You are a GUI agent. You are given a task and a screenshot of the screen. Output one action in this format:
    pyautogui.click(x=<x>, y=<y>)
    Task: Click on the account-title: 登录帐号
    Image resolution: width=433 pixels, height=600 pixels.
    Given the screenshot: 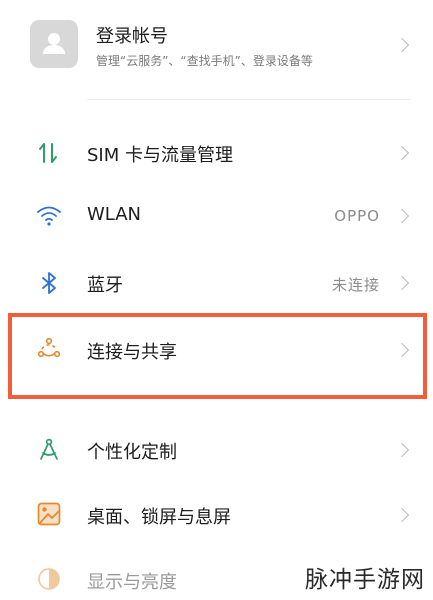 What is the action you would take?
    pyautogui.click(x=132, y=36)
    